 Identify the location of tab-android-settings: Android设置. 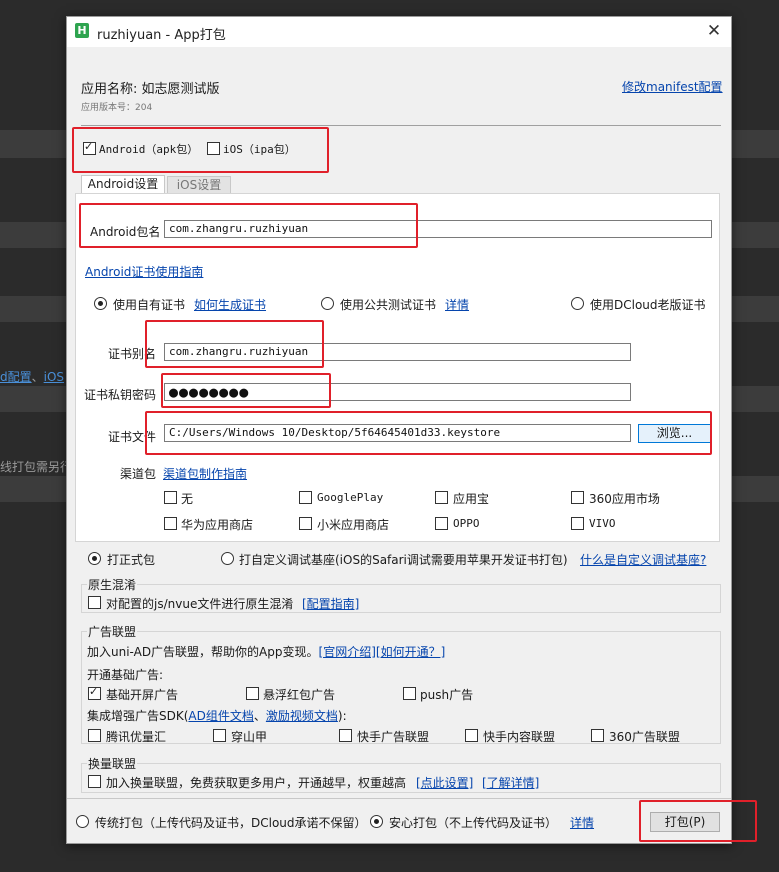
(123, 184).